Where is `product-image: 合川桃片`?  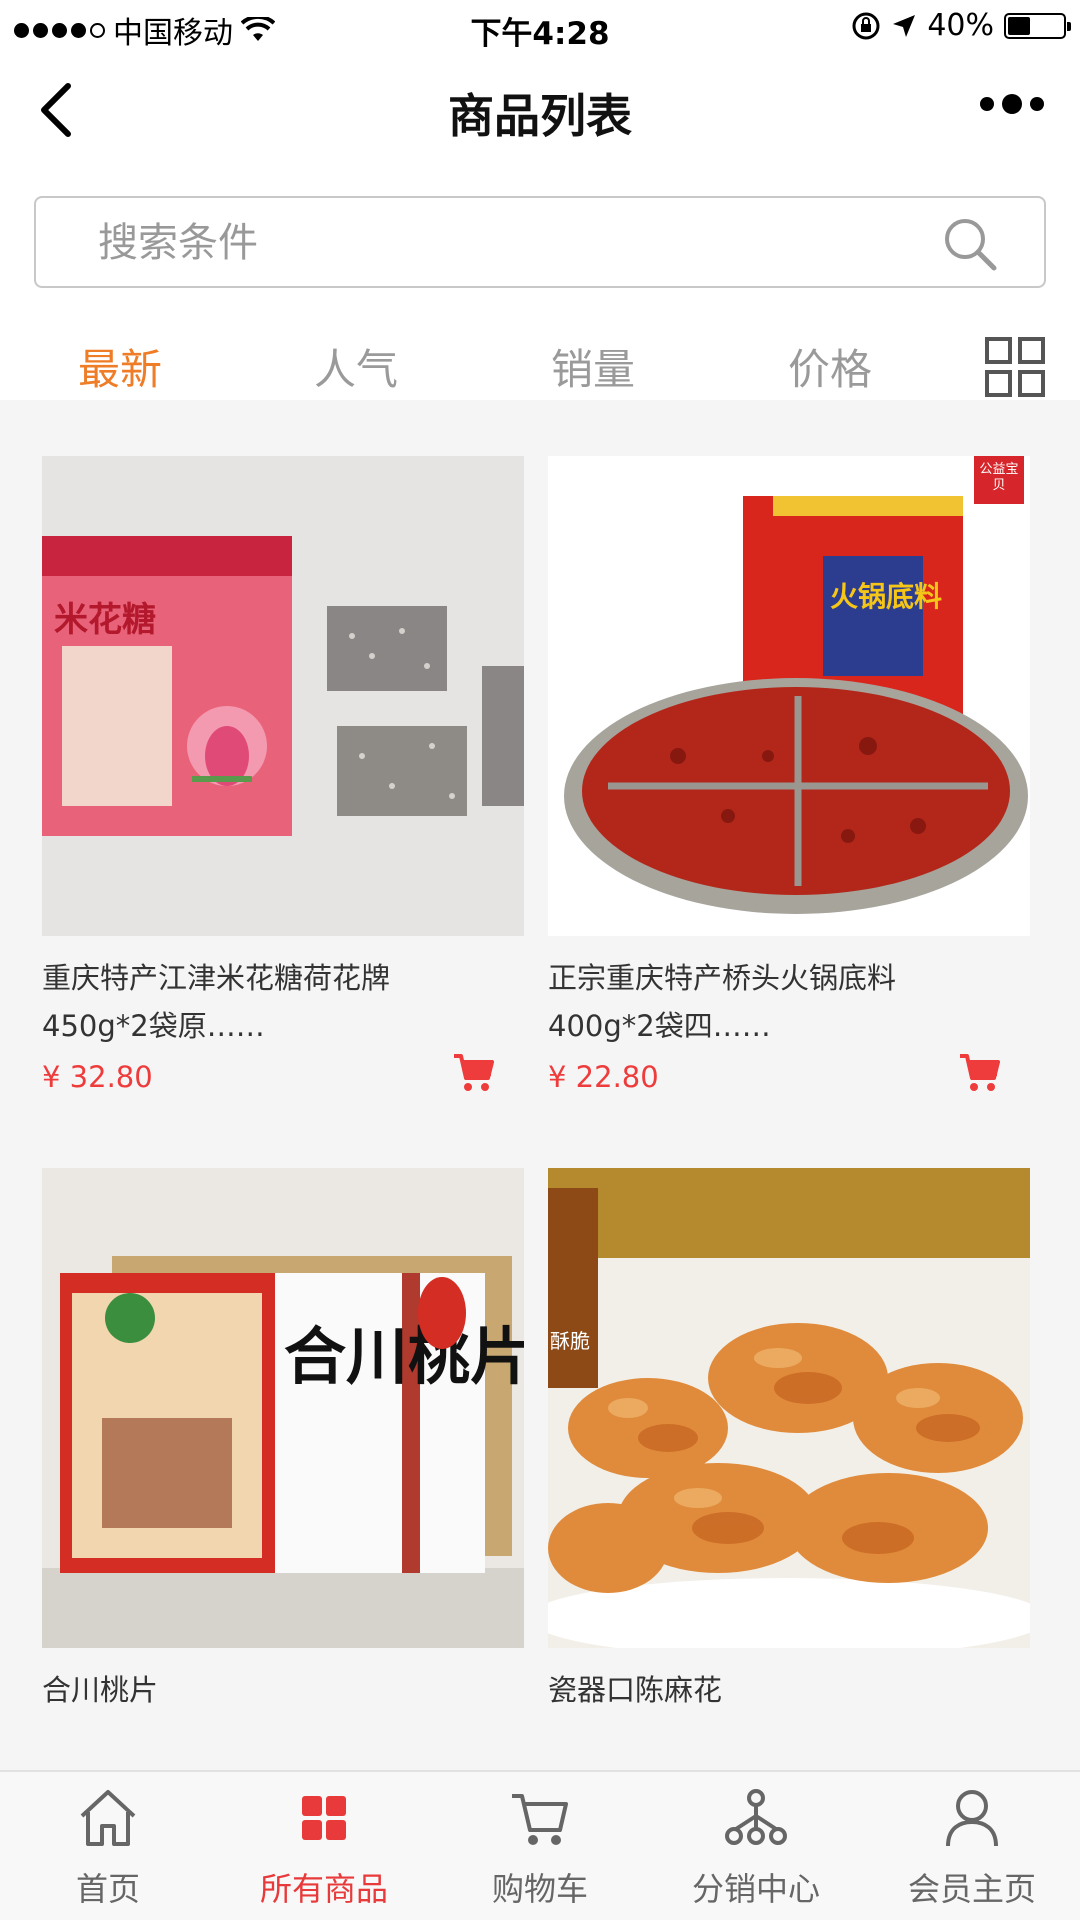 product-image: 合川桃片 is located at coordinates (283, 1408).